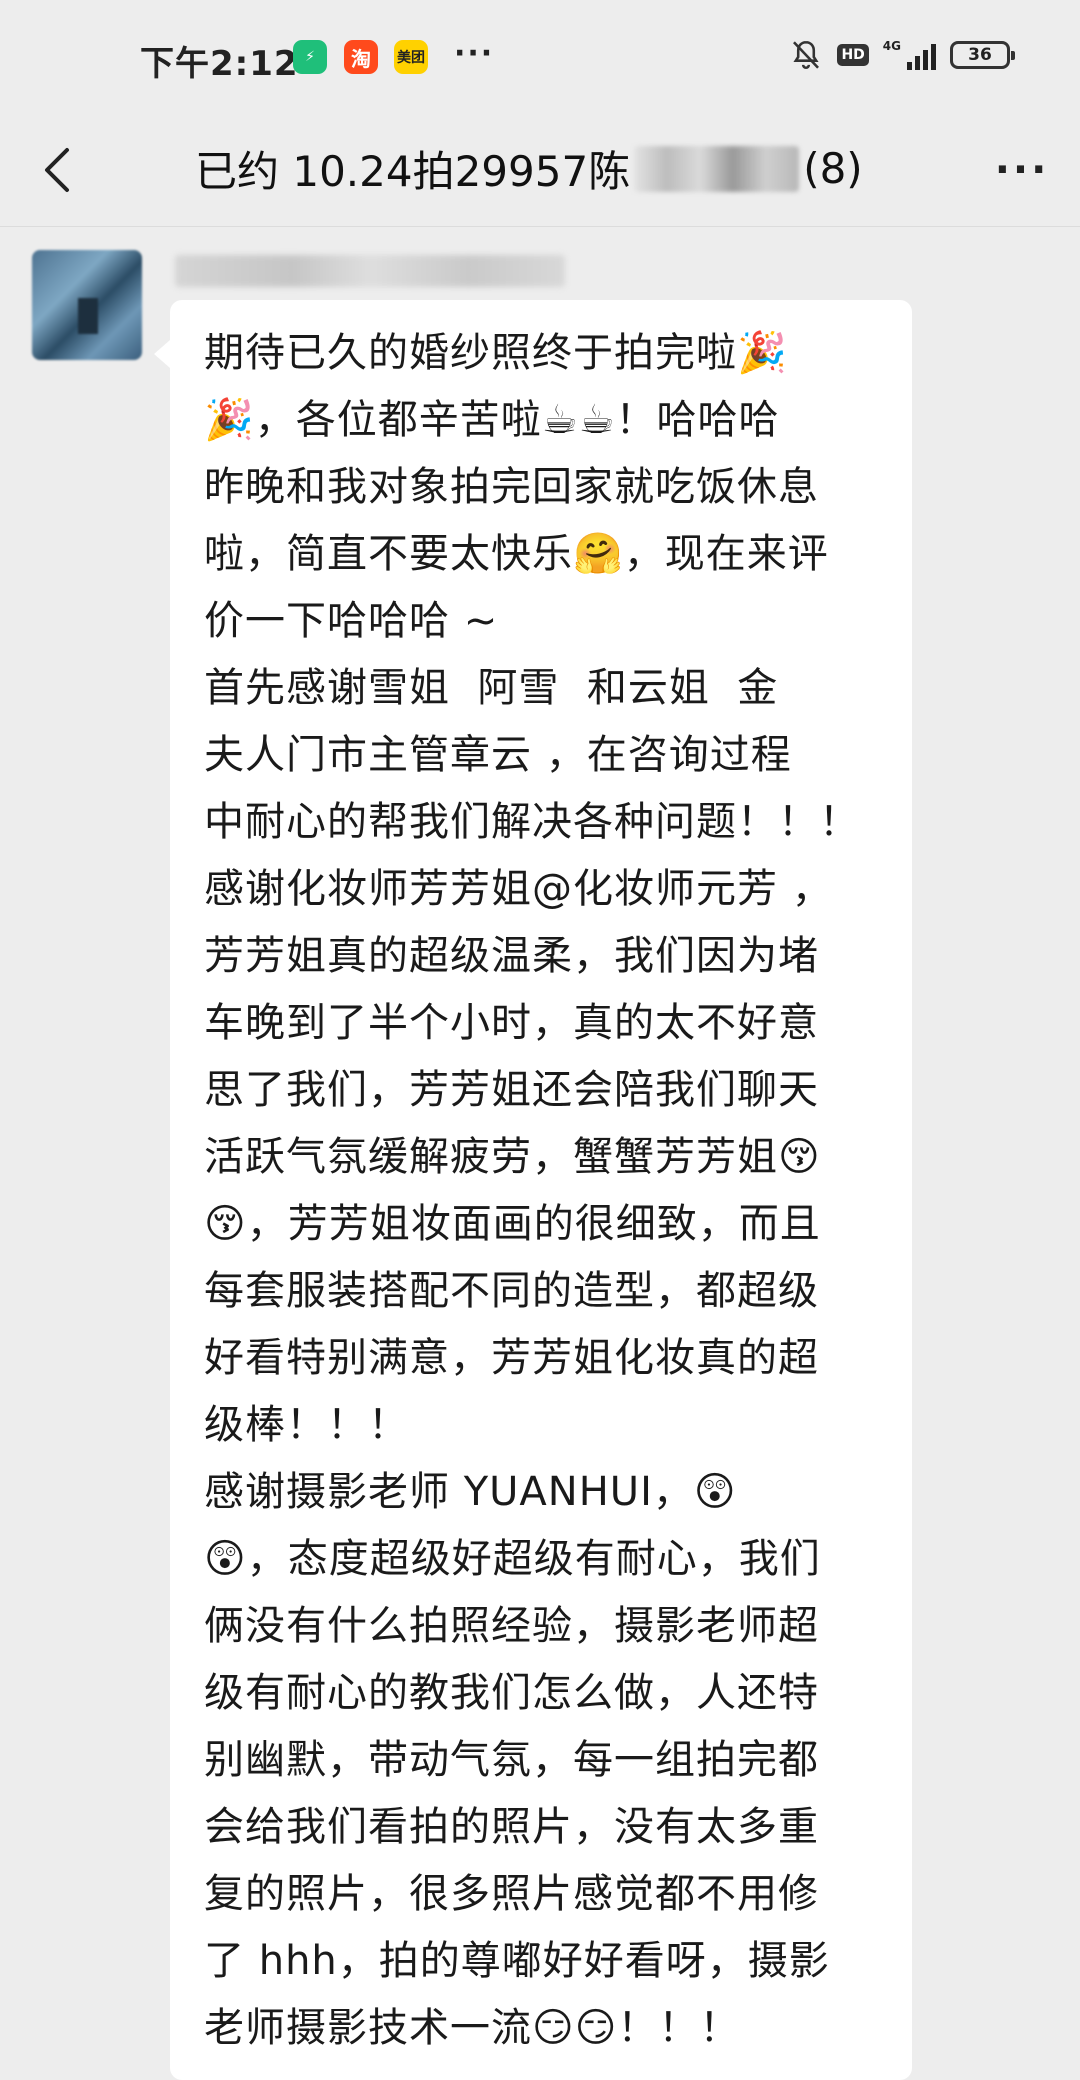  What do you see at coordinates (909, 55) in the screenshot?
I see `signal-strength-icon: 4G` at bounding box center [909, 55].